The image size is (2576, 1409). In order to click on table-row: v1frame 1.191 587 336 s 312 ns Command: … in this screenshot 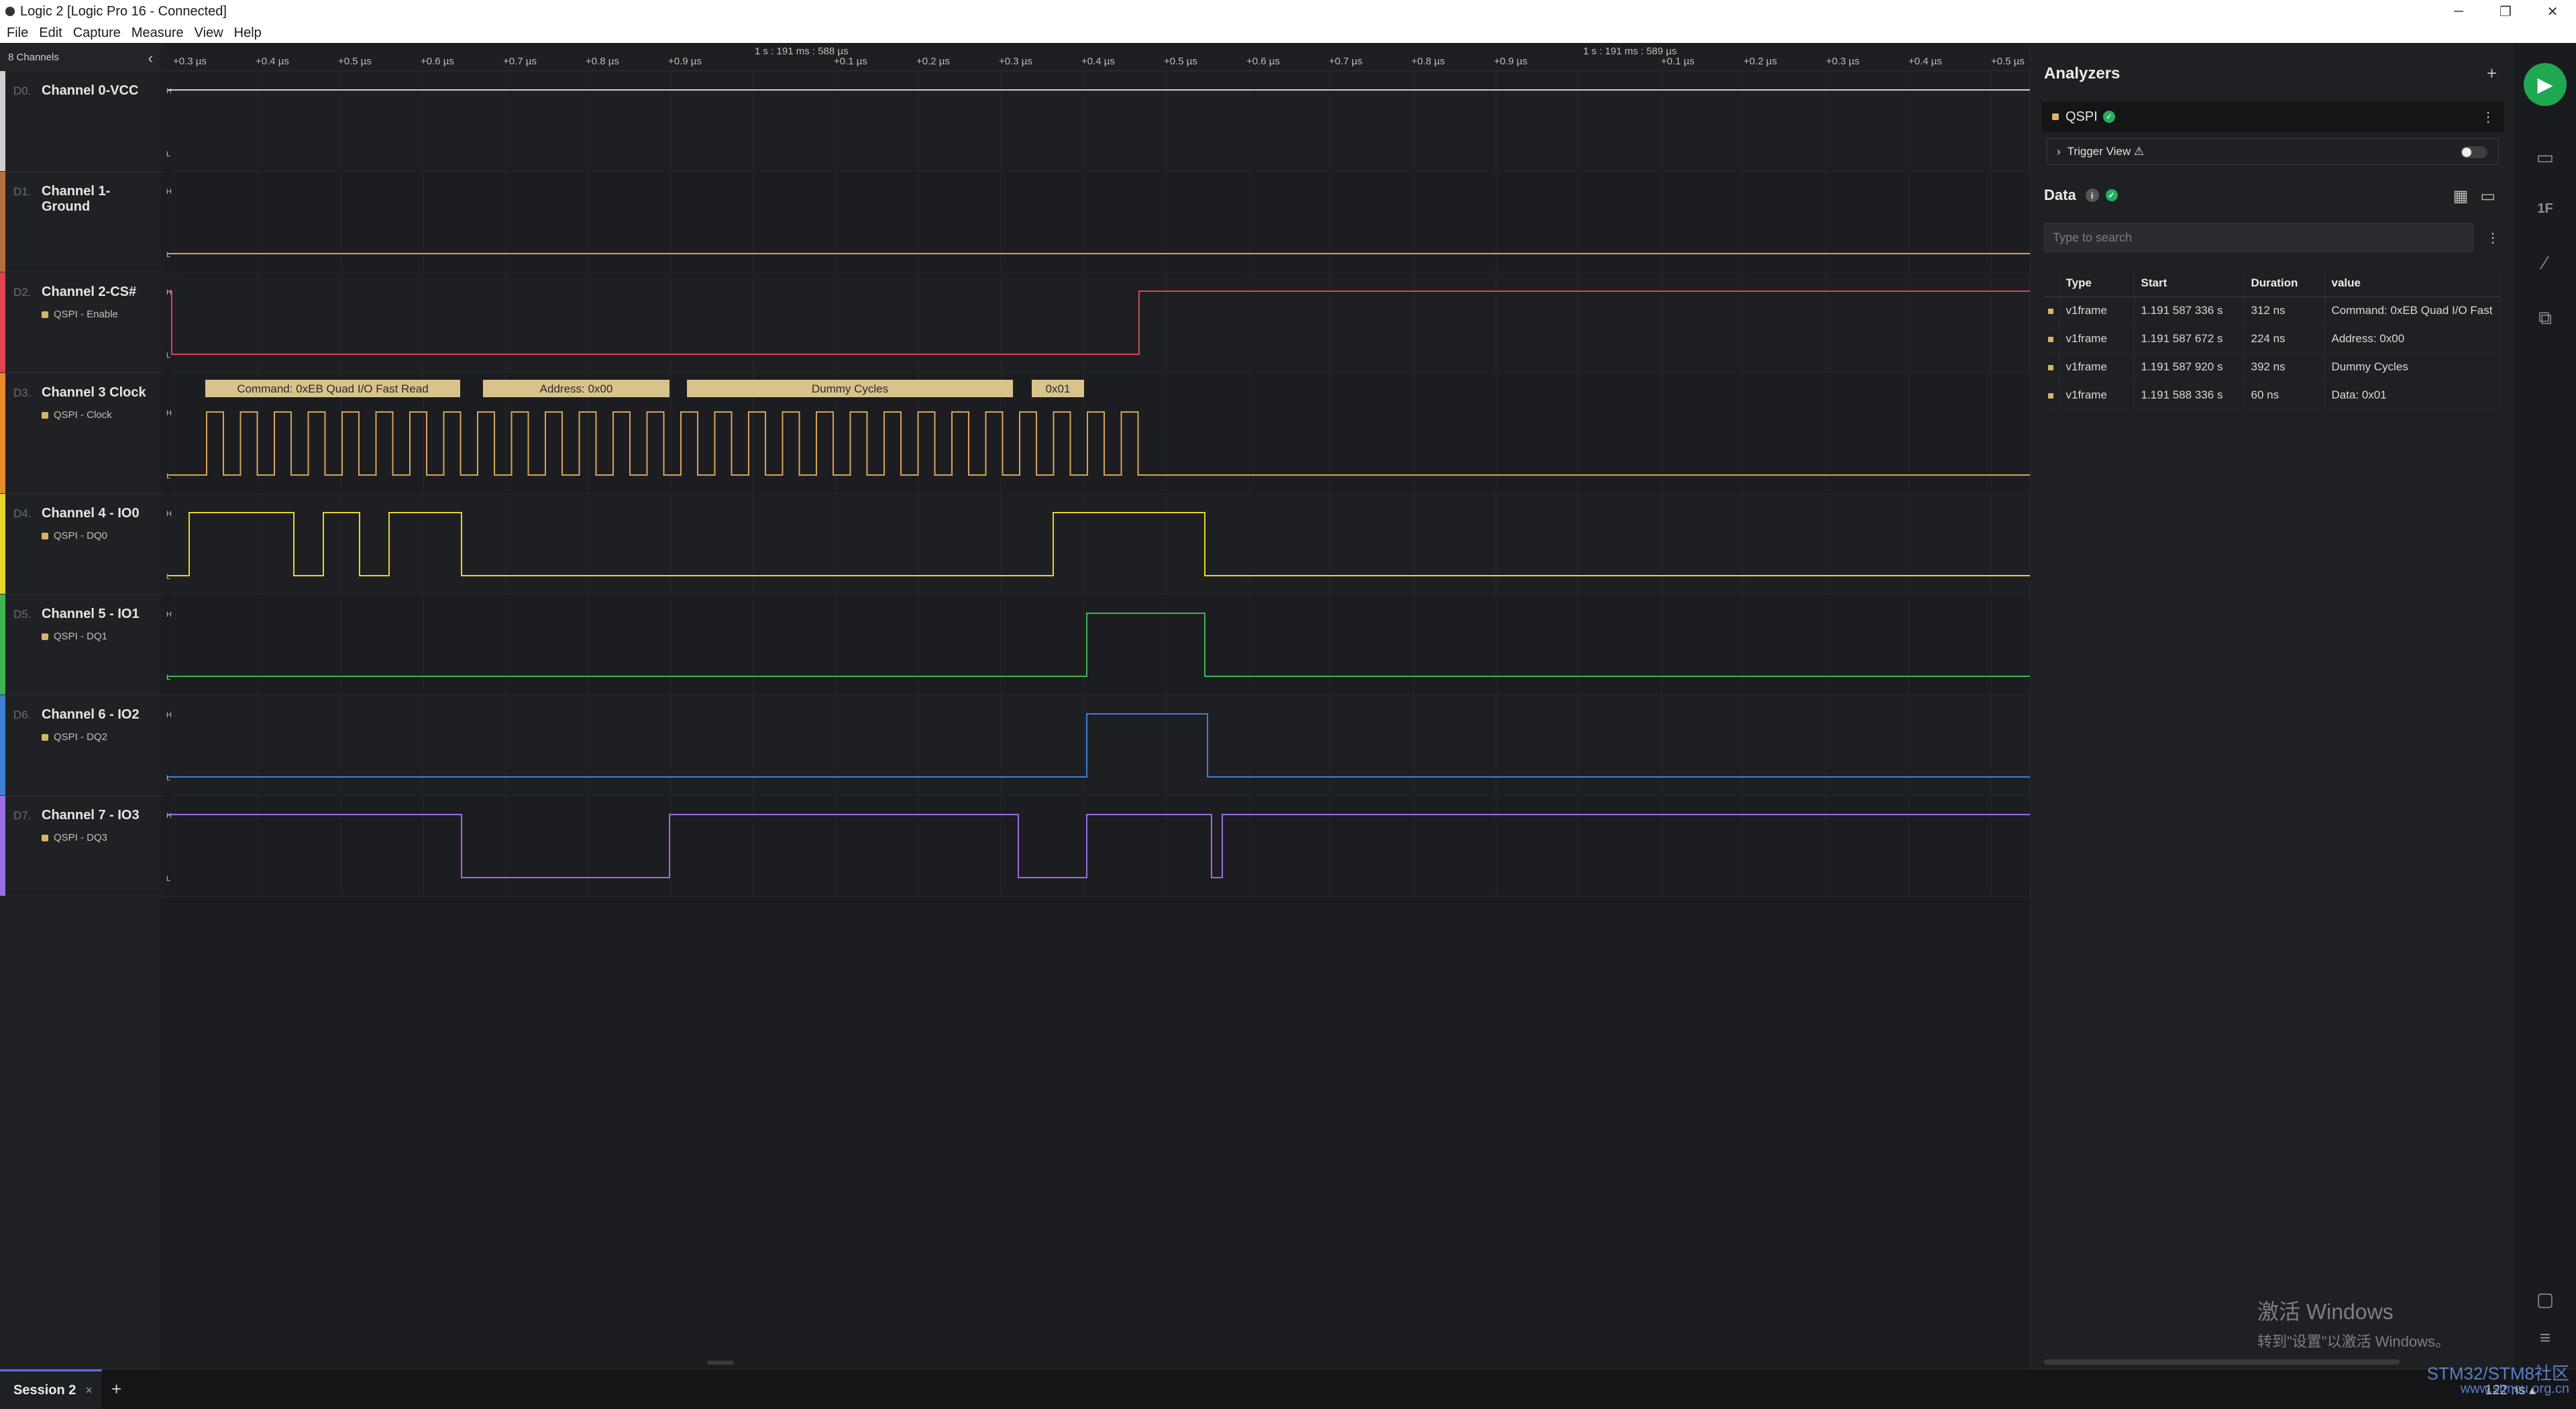, I will do `click(2272, 311)`.